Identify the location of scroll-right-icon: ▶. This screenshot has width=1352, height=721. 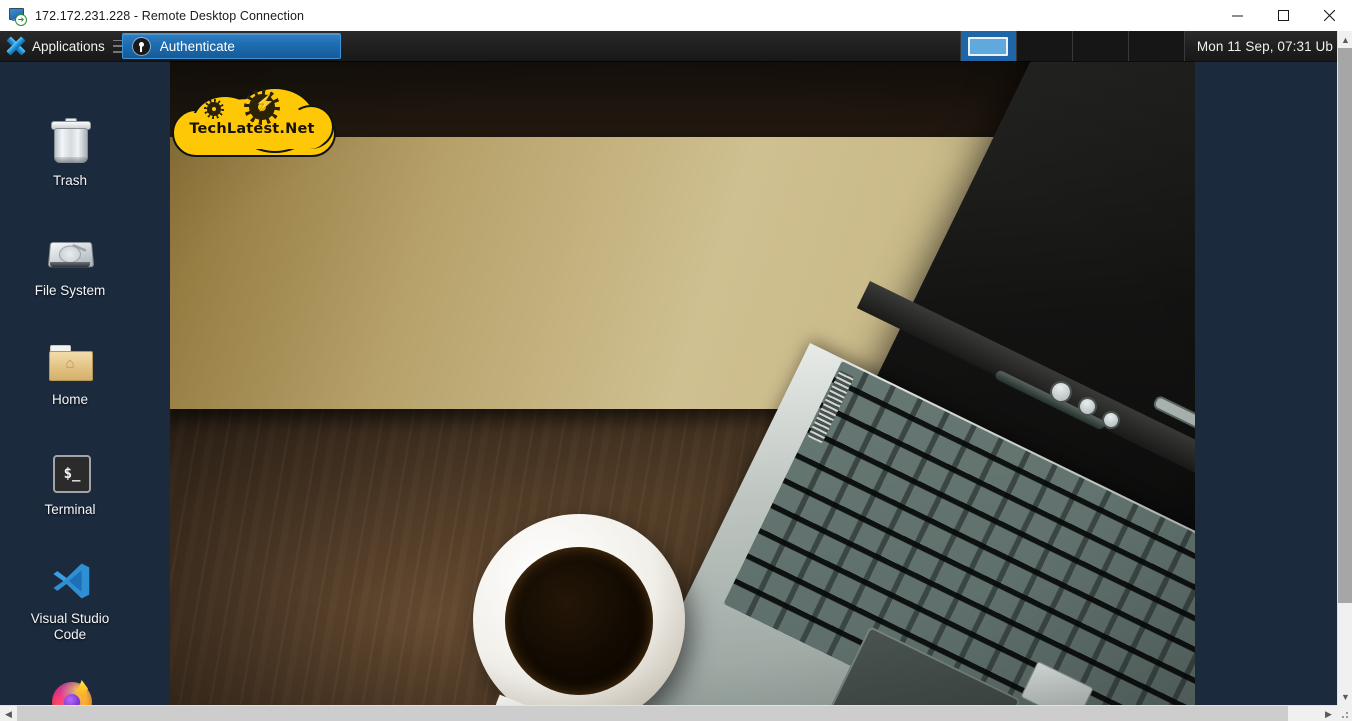
(1328, 713).